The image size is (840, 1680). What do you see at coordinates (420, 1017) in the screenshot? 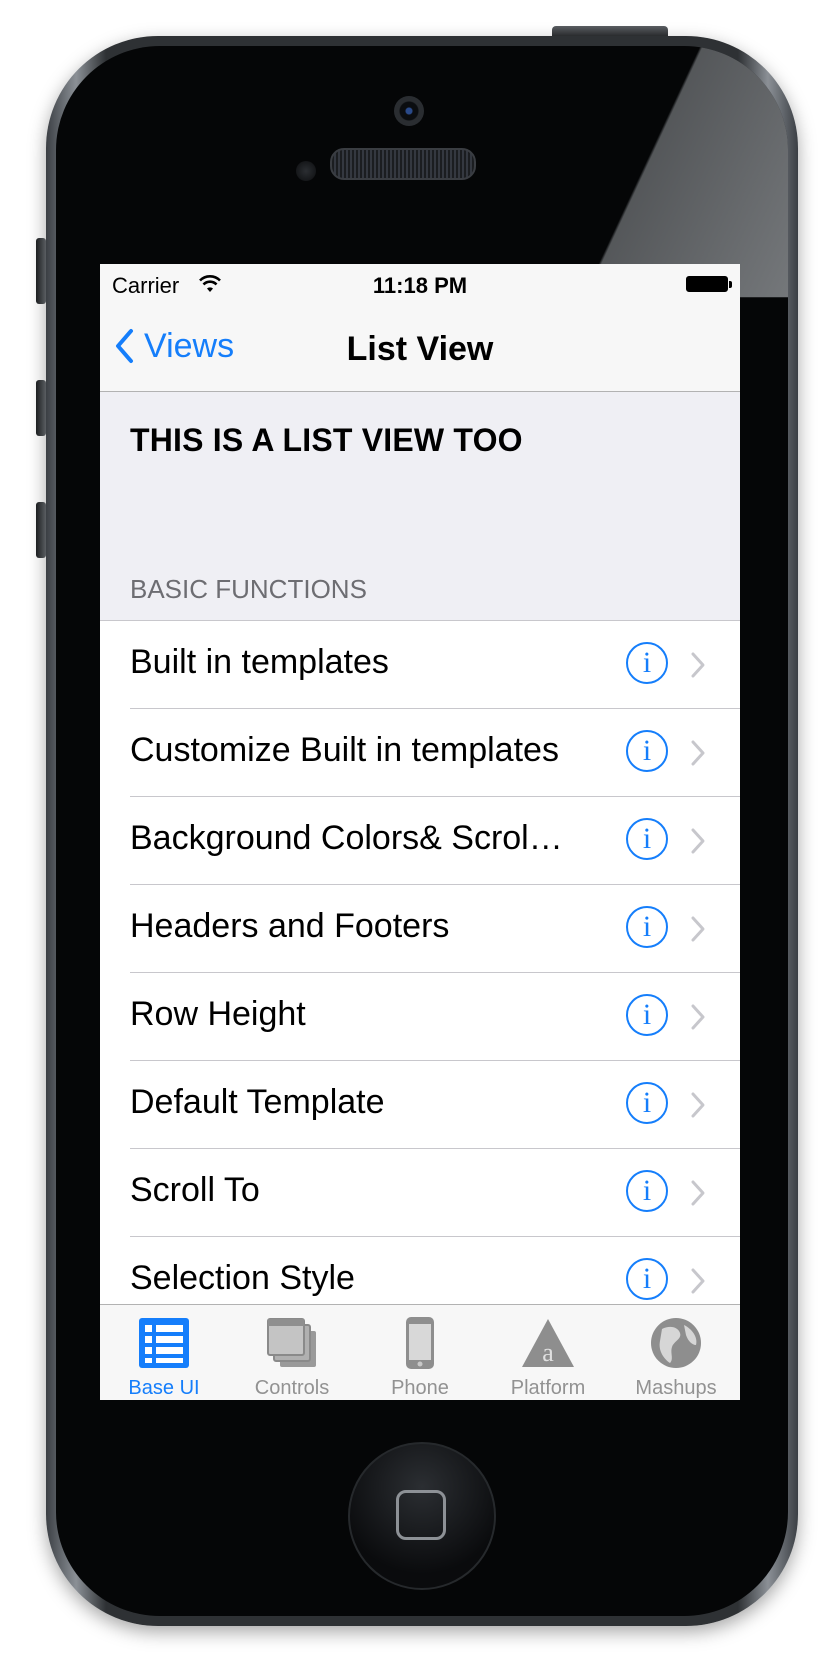
I see `table-row: Row Height i` at bounding box center [420, 1017].